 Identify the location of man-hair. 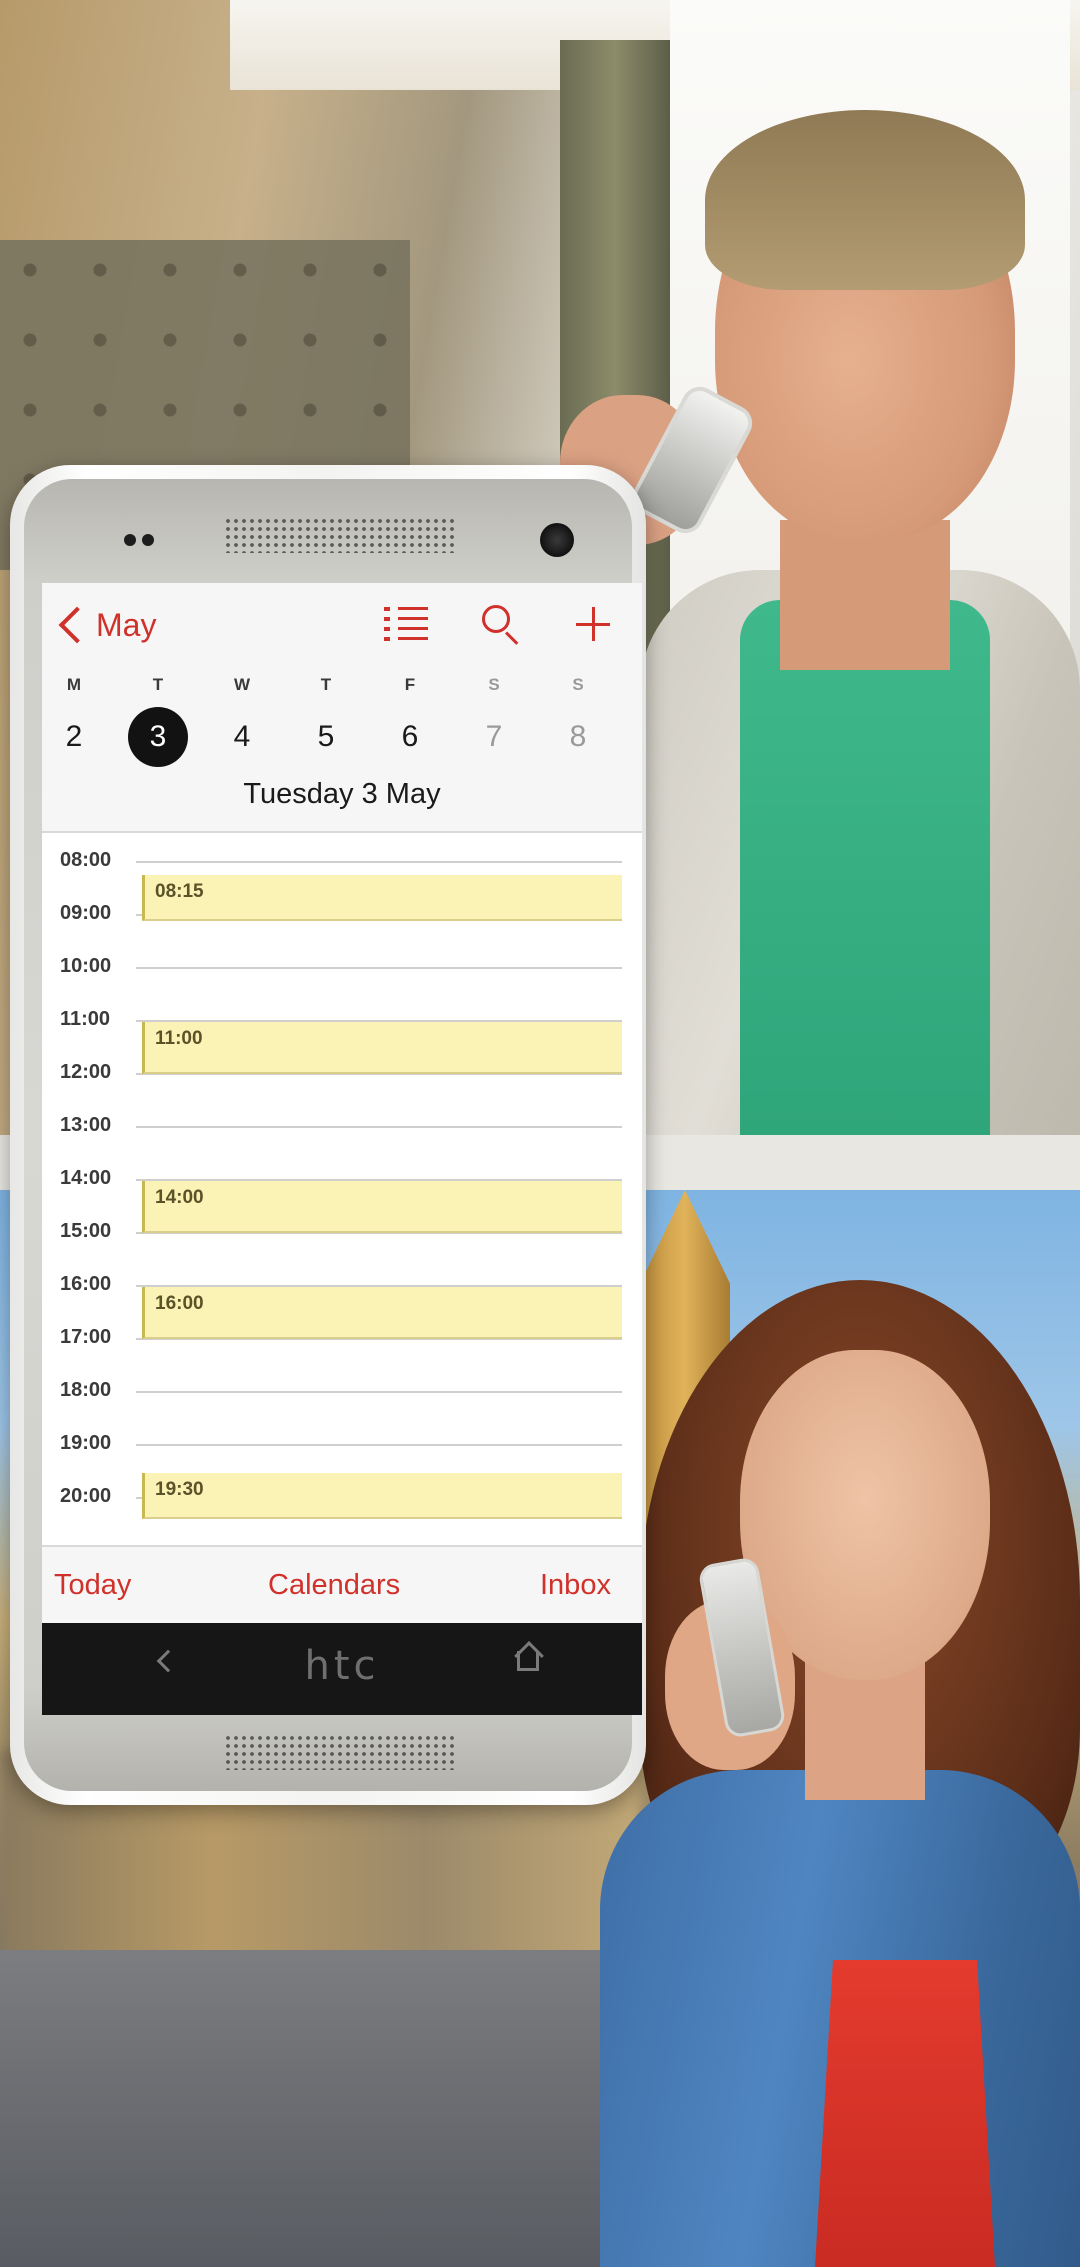
(865, 200).